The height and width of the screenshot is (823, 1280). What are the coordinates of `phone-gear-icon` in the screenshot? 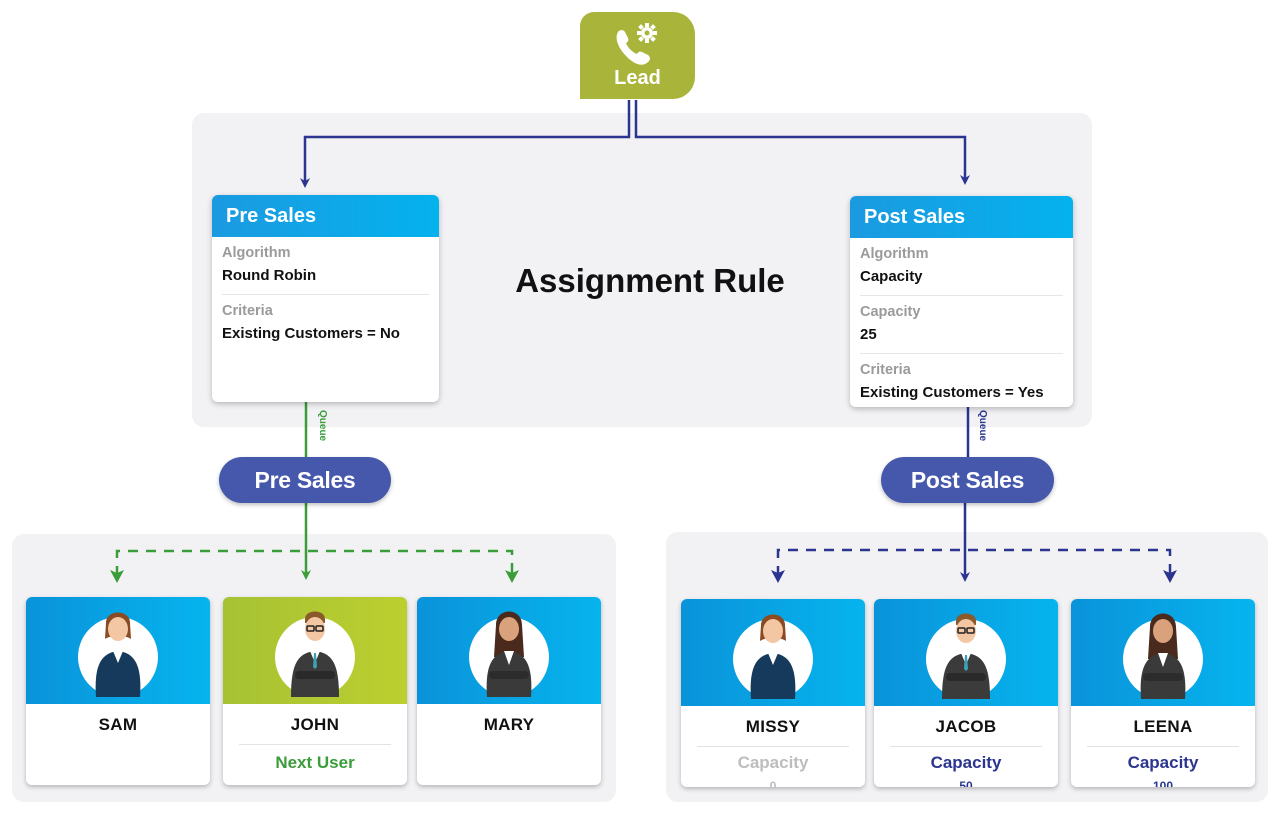 It's located at (636, 44).